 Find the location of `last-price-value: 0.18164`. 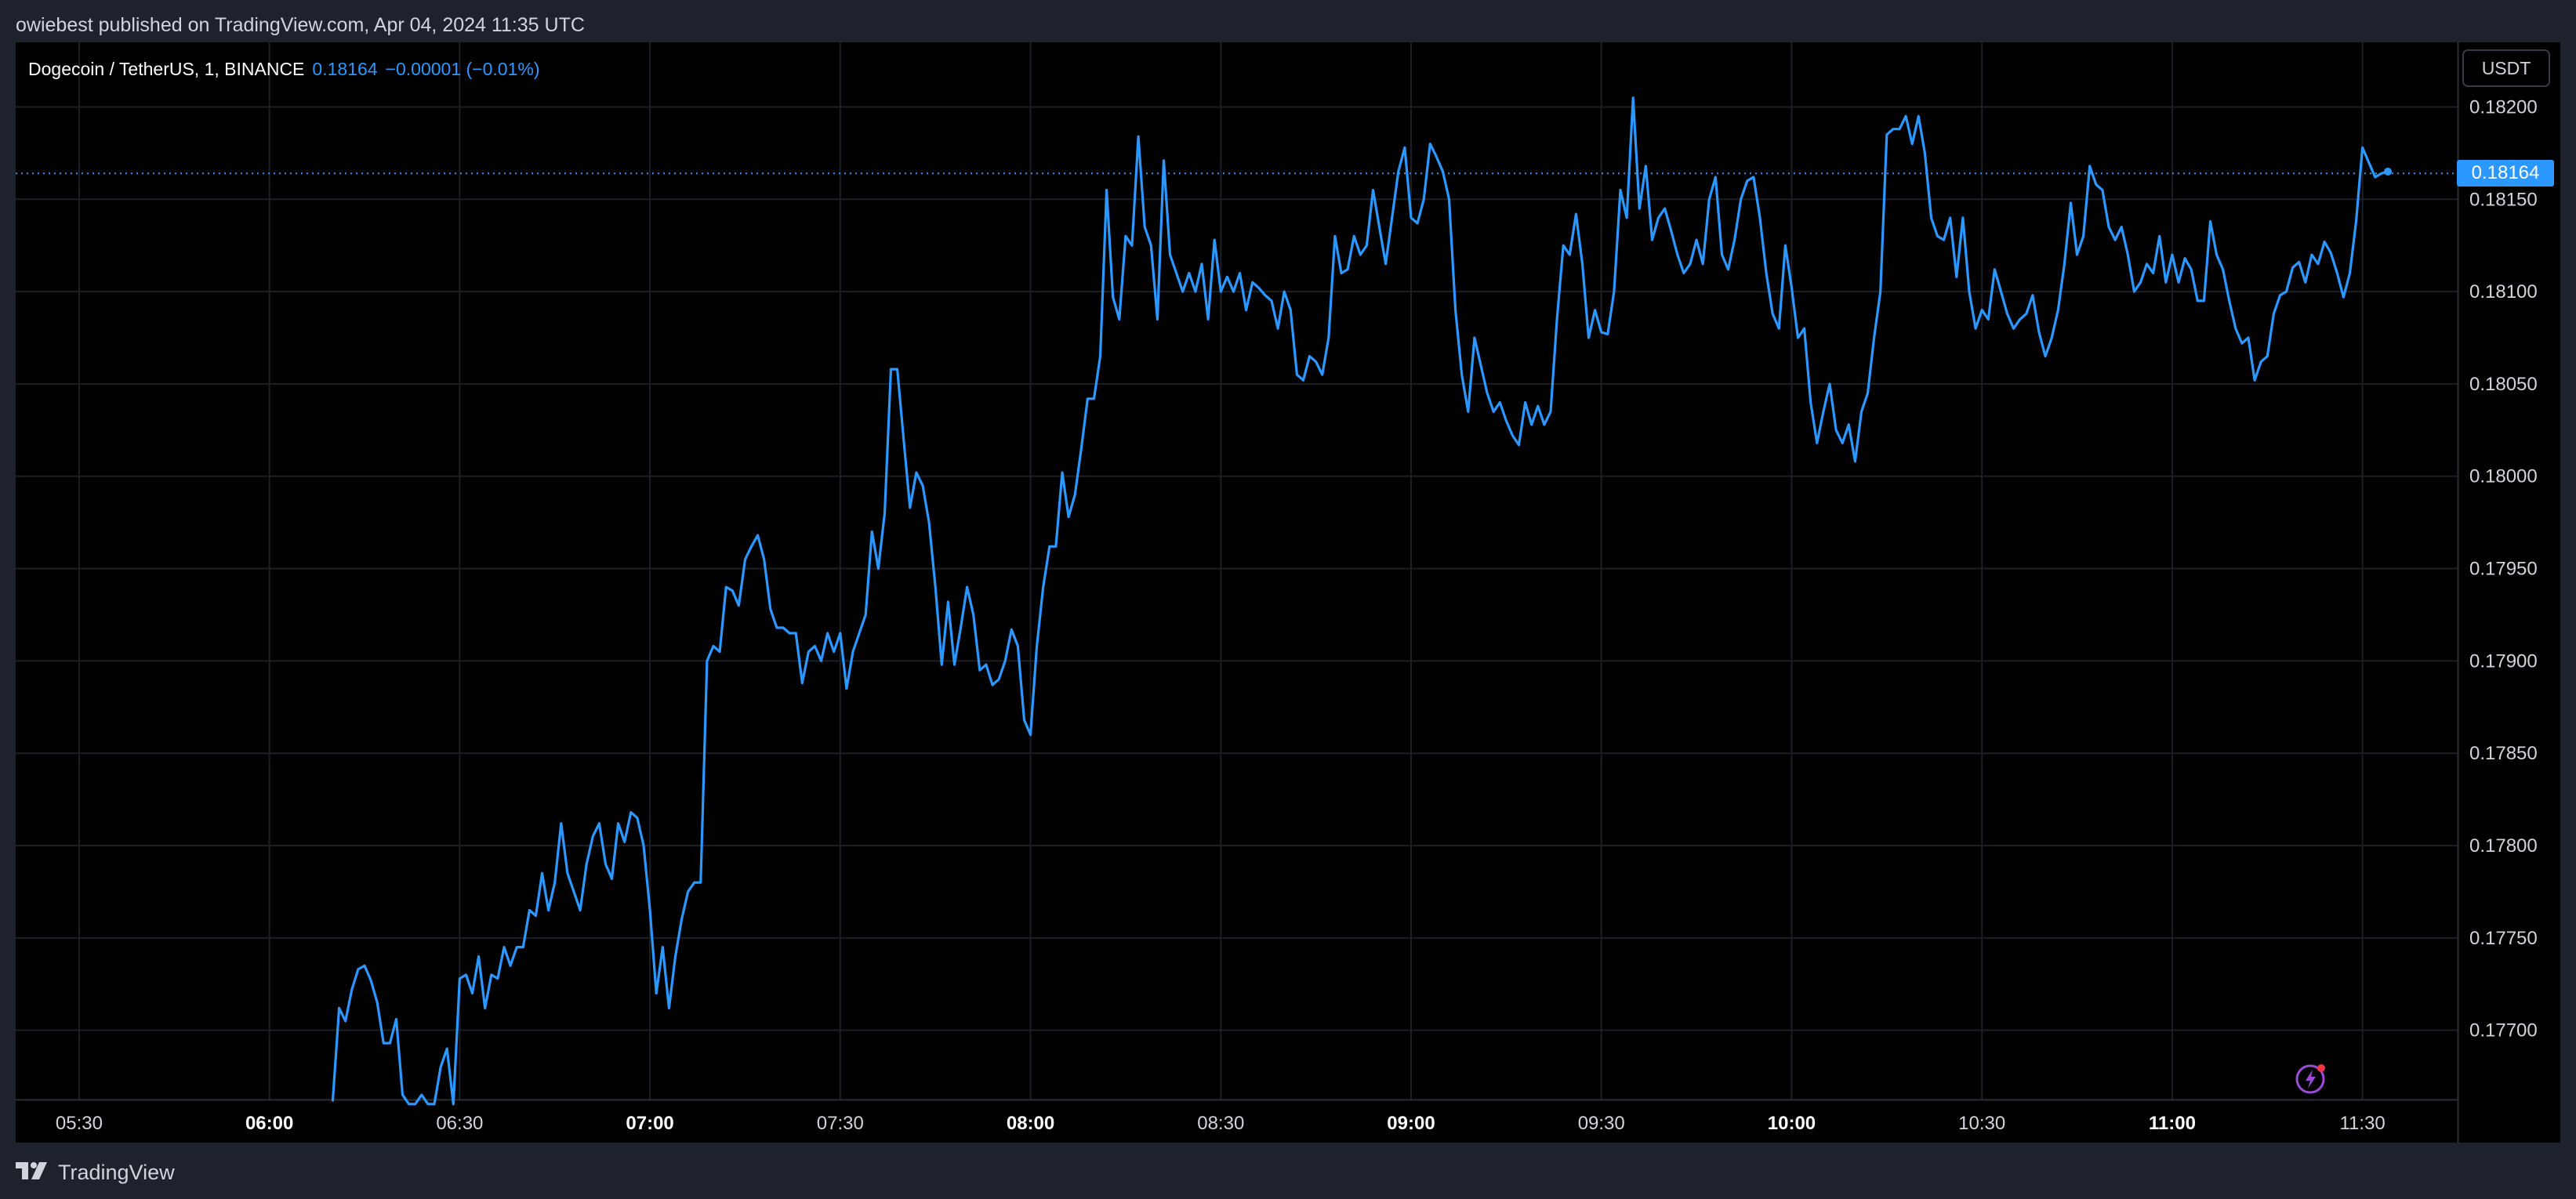

last-price-value: 0.18164 is located at coordinates (345, 69).